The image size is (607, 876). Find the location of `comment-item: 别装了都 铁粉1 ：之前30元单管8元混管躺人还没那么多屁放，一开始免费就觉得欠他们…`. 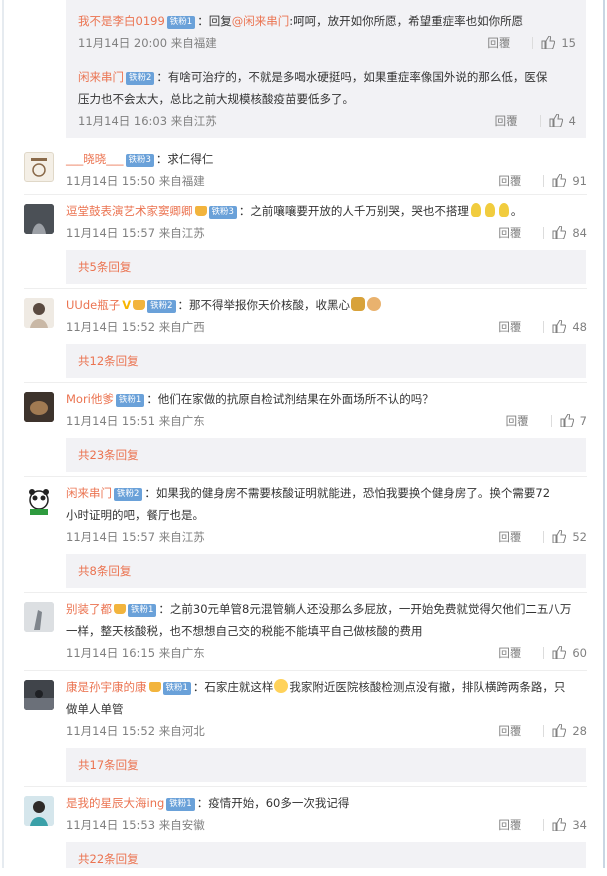

comment-item: 别装了都 铁粉1 ：之前30元单管8元混管躺人还没那么多屁放，一开始免费就觉得欠他们… is located at coordinates (305, 632).